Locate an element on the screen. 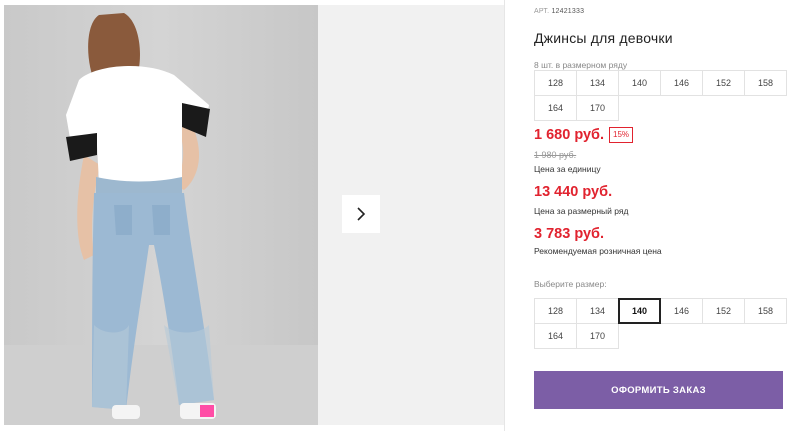  discount-badge: 15% is located at coordinates (621, 135).